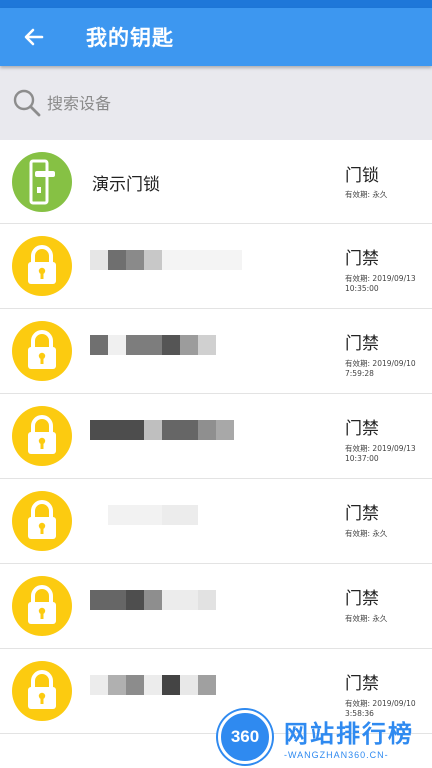 The image size is (432, 768). I want to click on search-input, so click(217, 103).